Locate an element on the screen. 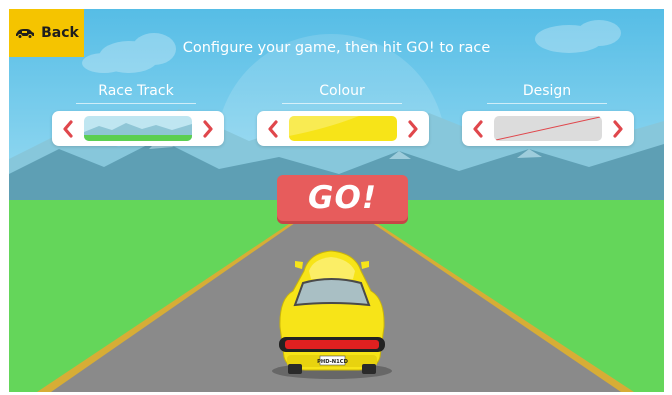 Image resolution: width=672 pixels, height=395 pixels. license-plate-text: PHD-N1CD is located at coordinates (332, 362).